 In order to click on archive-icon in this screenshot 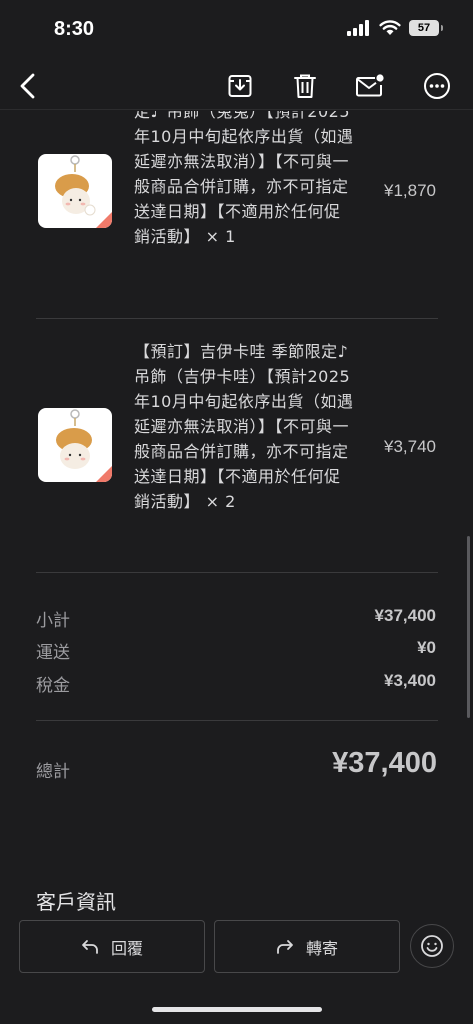, I will do `click(240, 86)`.